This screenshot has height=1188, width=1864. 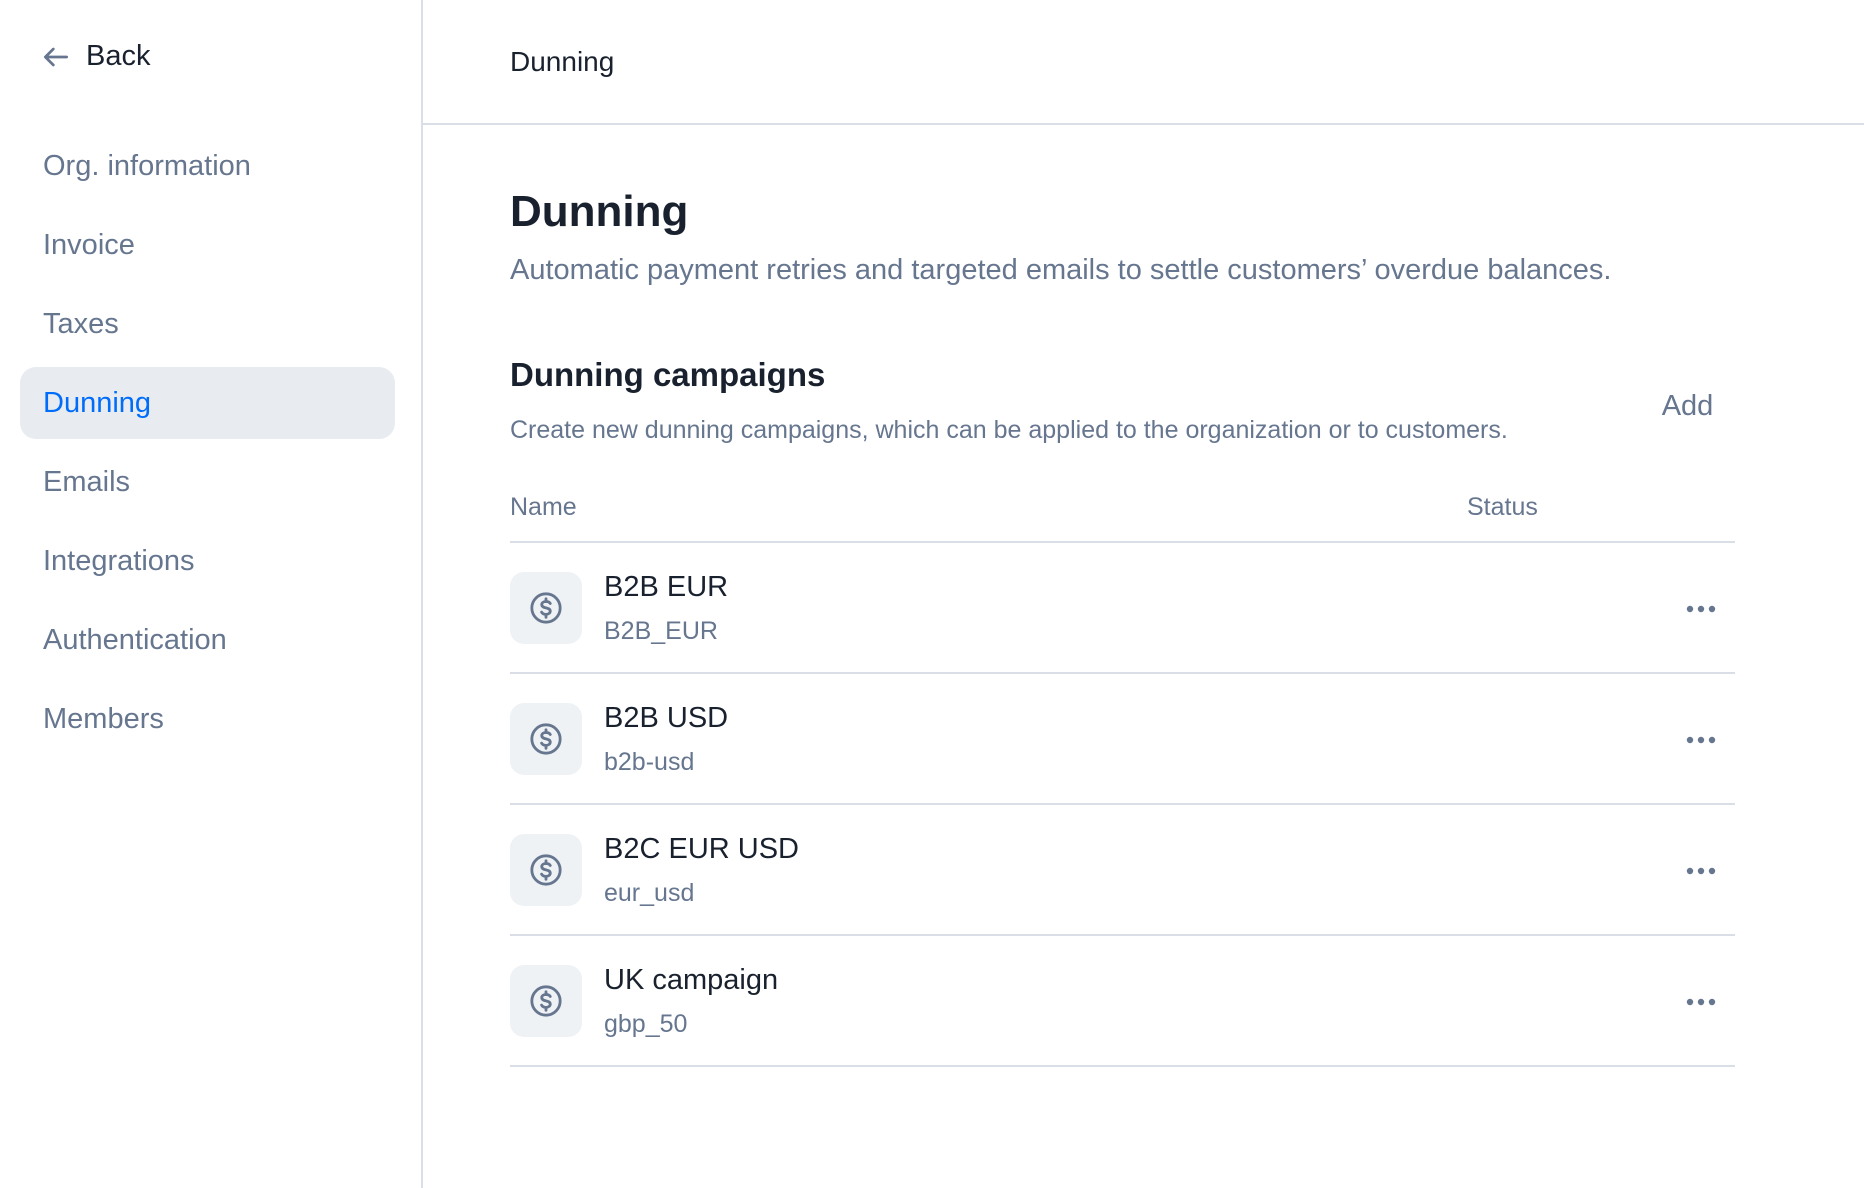 I want to click on campaign-code: gbp_50, so click(x=646, y=1024).